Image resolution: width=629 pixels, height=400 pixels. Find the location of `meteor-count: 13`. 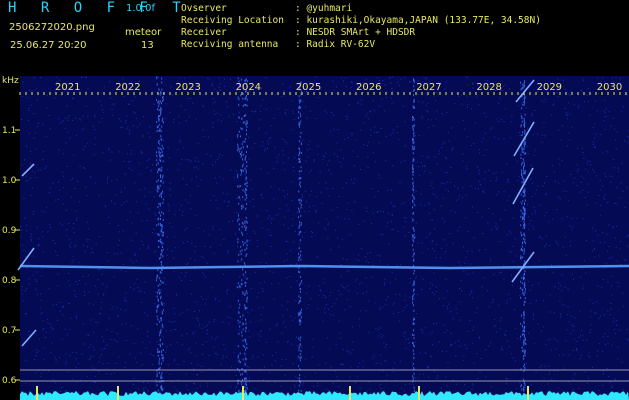

meteor-count: 13 is located at coordinates (147, 45).